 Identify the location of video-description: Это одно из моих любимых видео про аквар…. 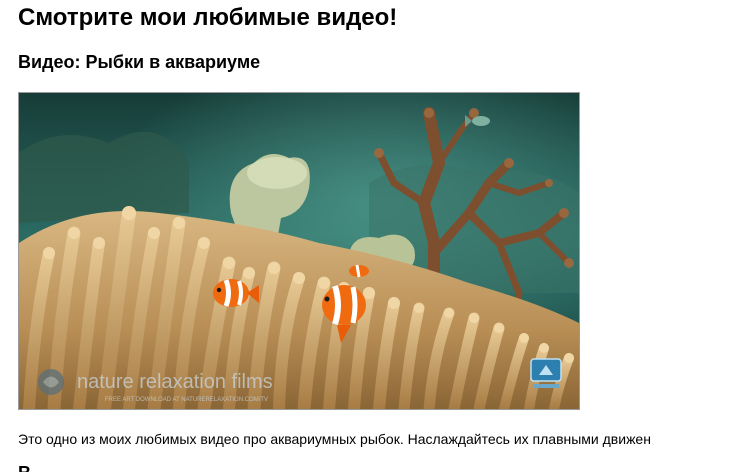
(334, 439).